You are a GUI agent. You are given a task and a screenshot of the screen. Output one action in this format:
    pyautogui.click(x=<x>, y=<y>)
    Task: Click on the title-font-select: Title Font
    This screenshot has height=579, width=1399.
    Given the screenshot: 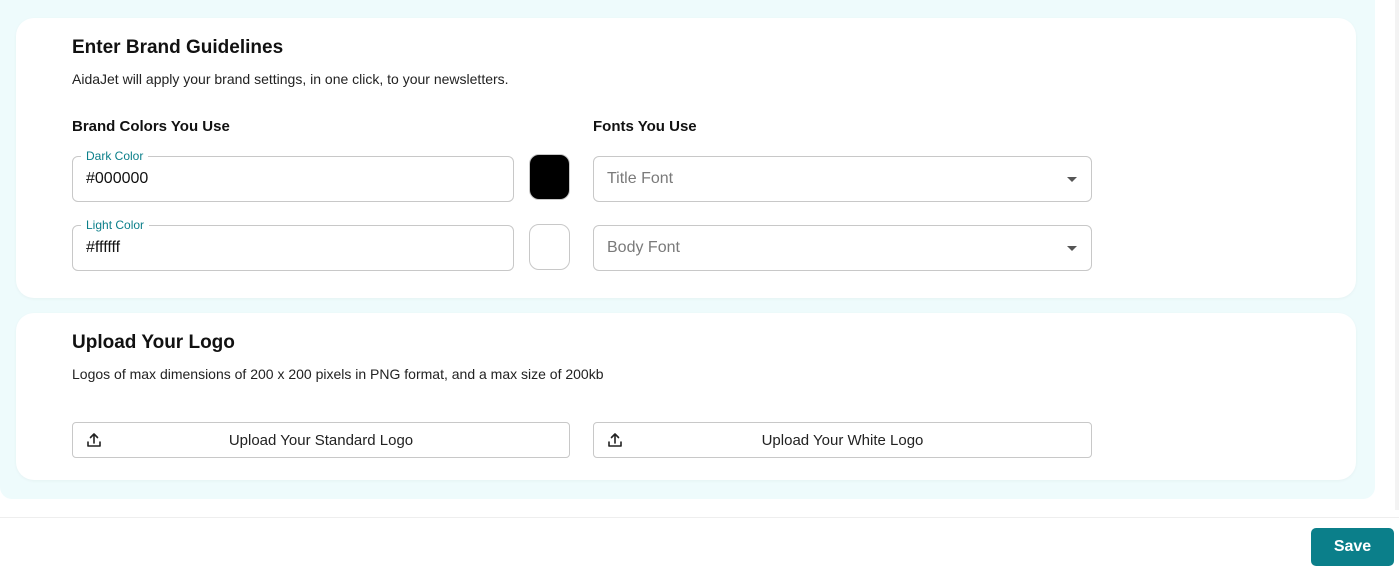 What is the action you would take?
    pyautogui.click(x=842, y=179)
    